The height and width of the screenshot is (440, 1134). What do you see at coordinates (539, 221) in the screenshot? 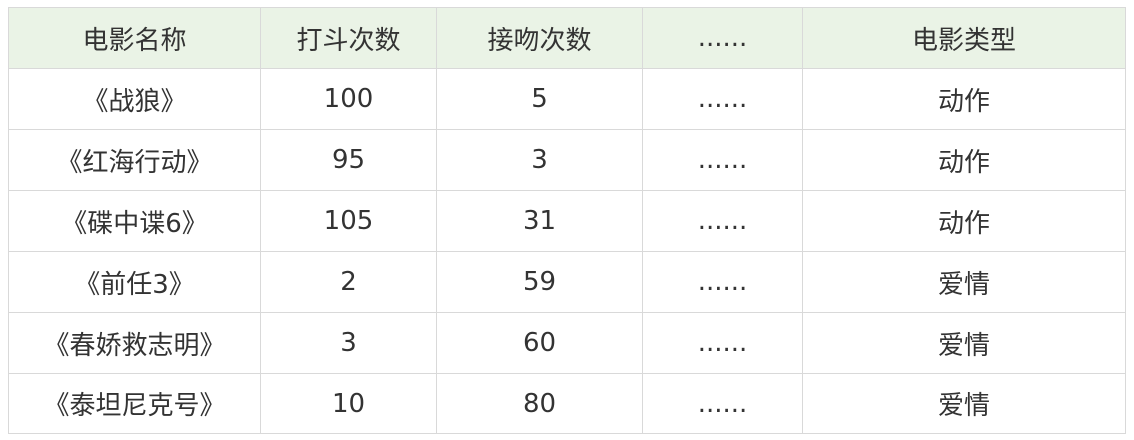
I see `cell-kiss-count: 31` at bounding box center [539, 221].